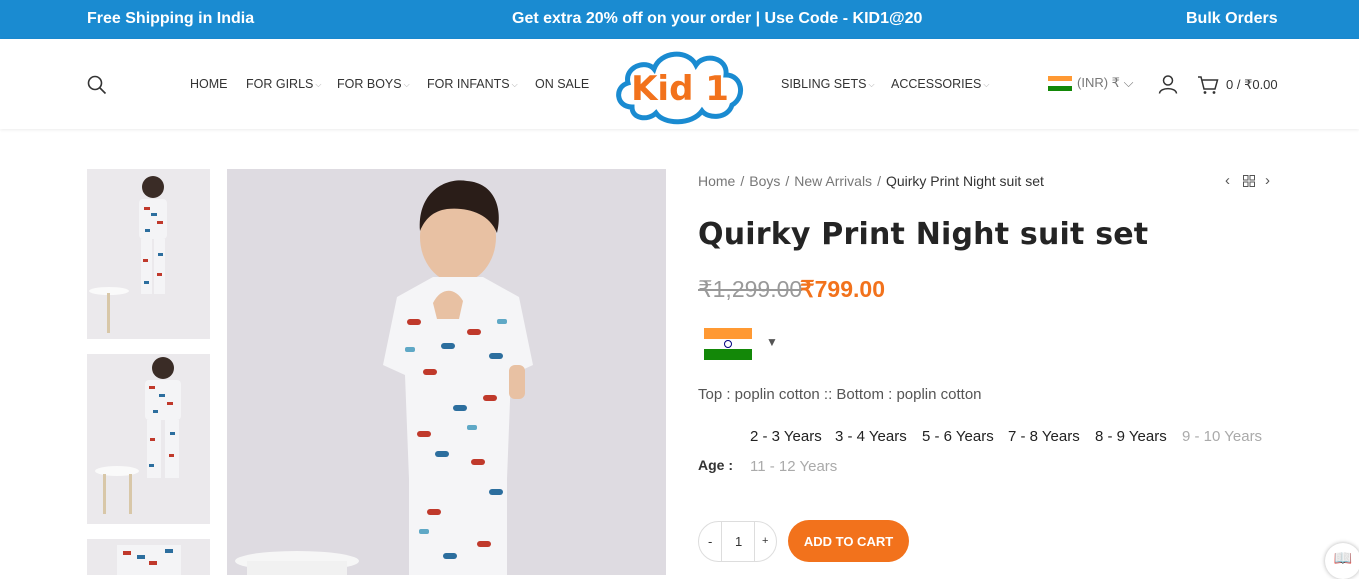 The height and width of the screenshot is (579, 1359). Describe the element at coordinates (710, 541) in the screenshot. I see `quantity-decrease-button: -` at that location.